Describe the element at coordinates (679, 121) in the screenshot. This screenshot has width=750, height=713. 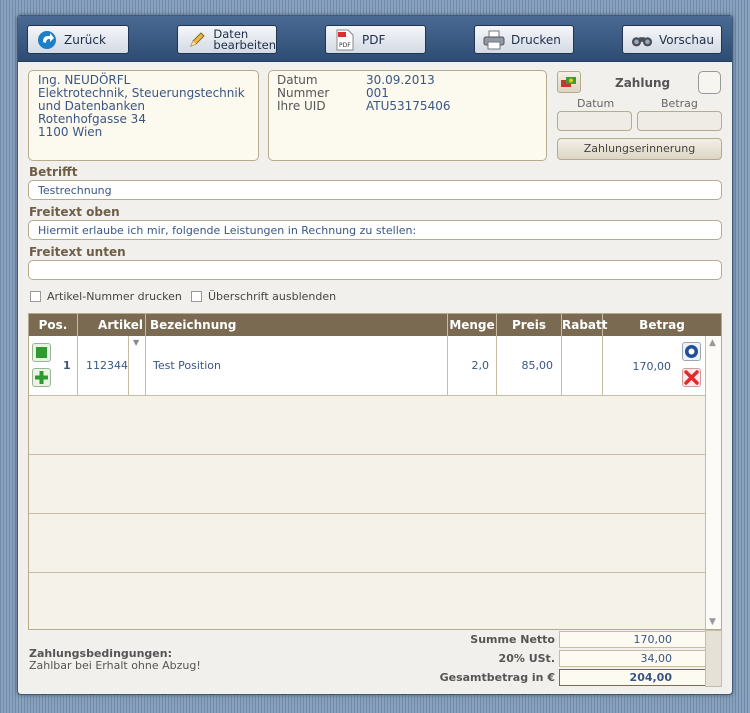
I see `payment-amount-input` at that location.